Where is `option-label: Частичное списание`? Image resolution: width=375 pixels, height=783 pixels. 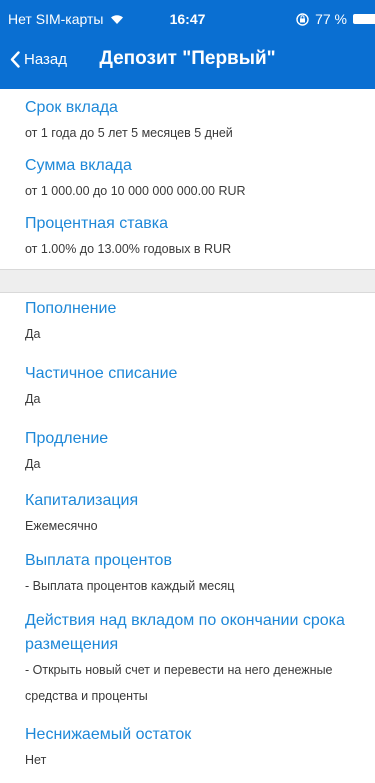 option-label: Частичное списание is located at coordinates (101, 373).